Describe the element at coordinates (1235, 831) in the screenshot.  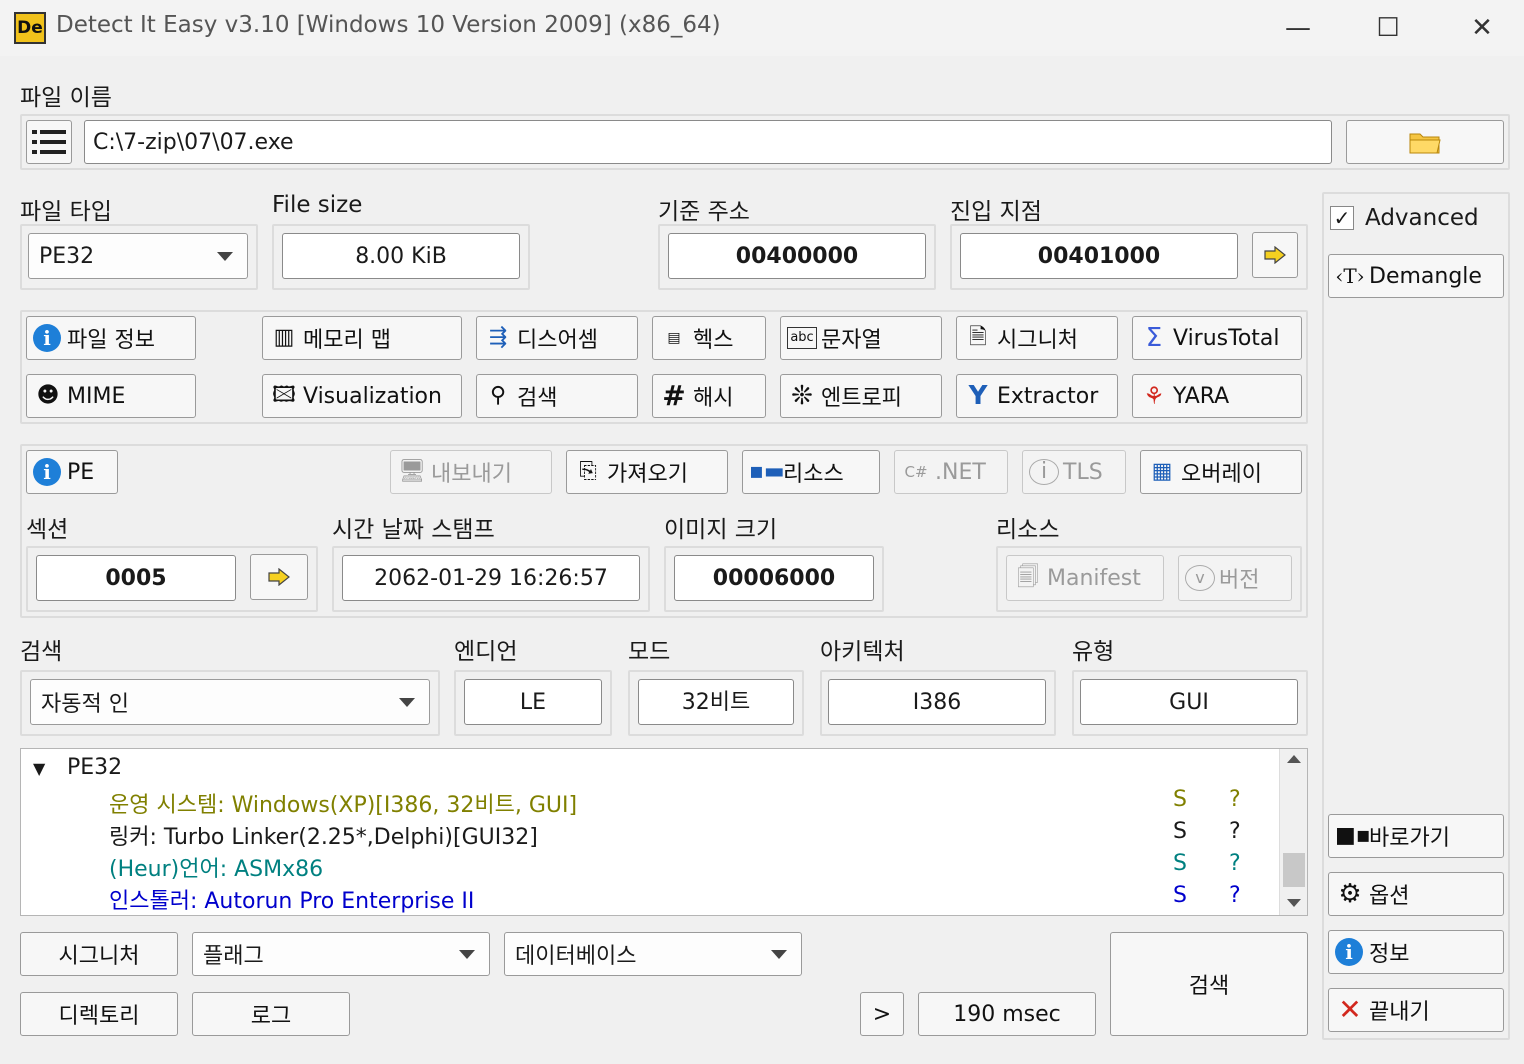
I see `tree-row-linker-q: ?` at that location.